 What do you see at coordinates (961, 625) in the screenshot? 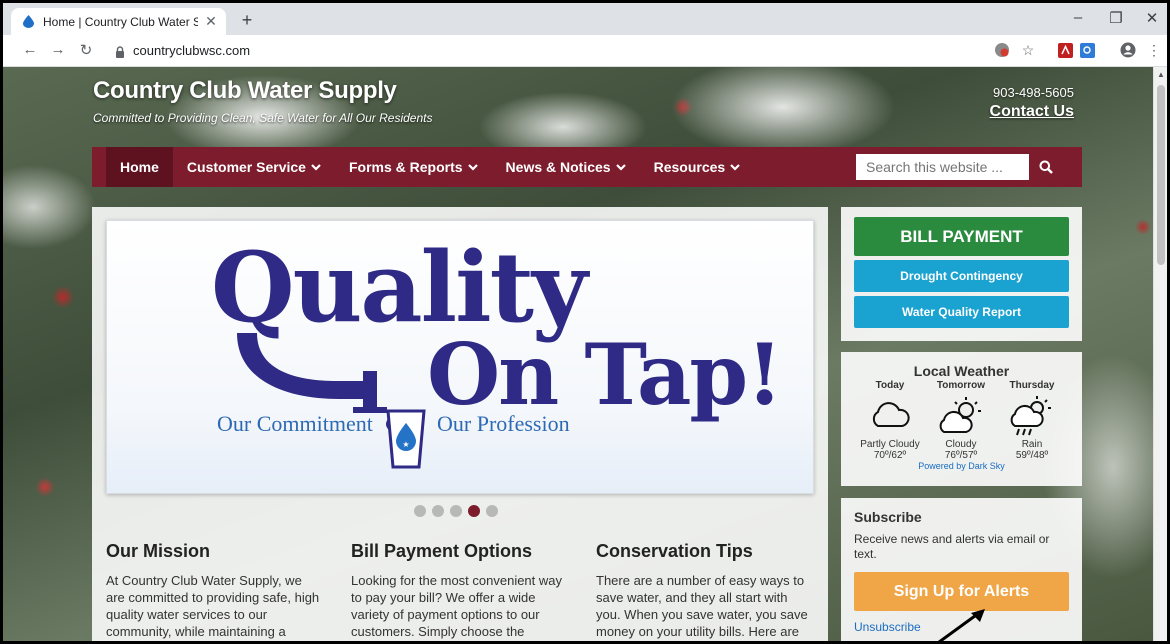
I see `annotation-arrow` at bounding box center [961, 625].